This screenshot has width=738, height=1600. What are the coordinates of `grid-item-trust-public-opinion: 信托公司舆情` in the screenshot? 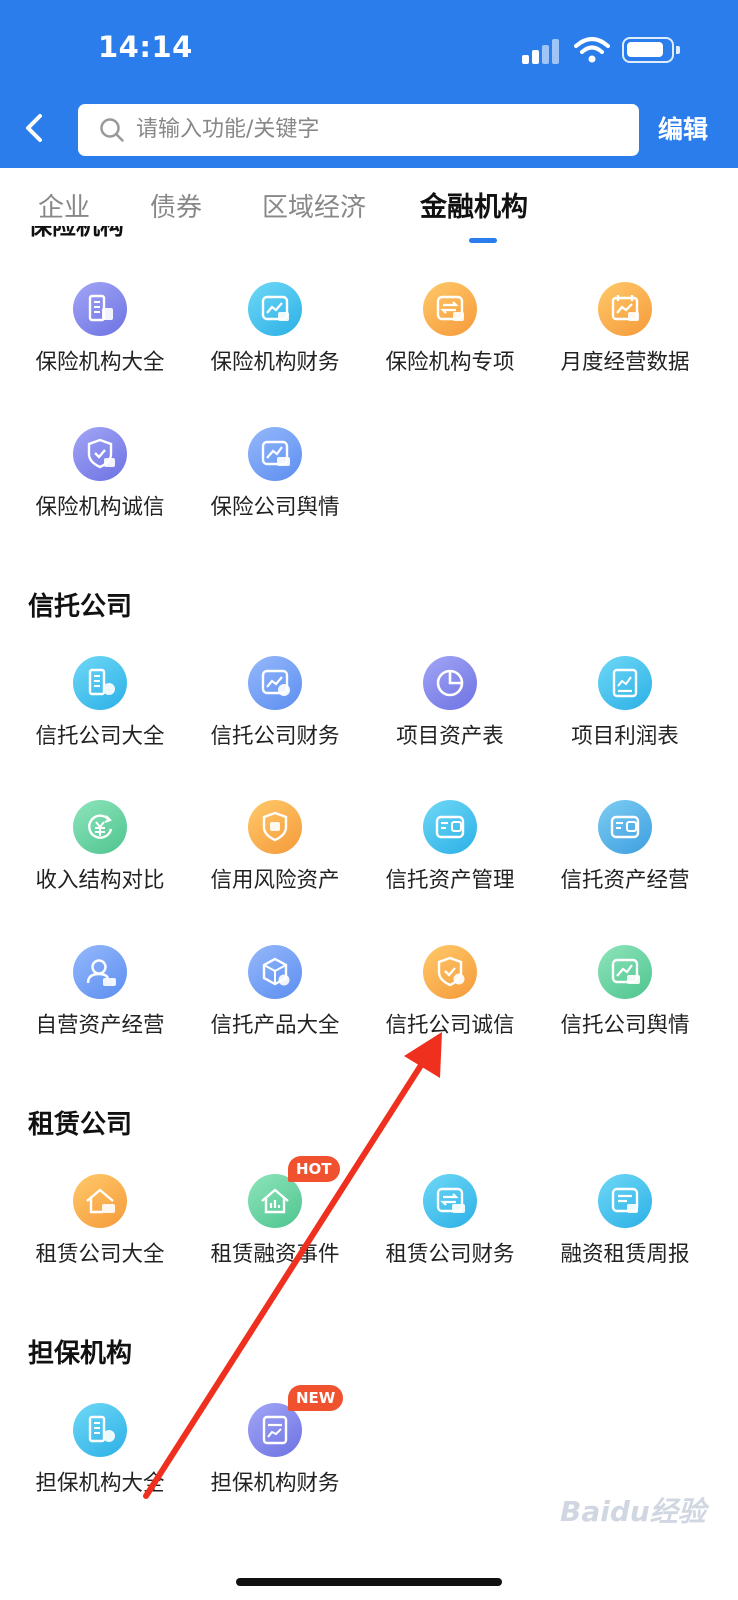 It's located at (625, 1010).